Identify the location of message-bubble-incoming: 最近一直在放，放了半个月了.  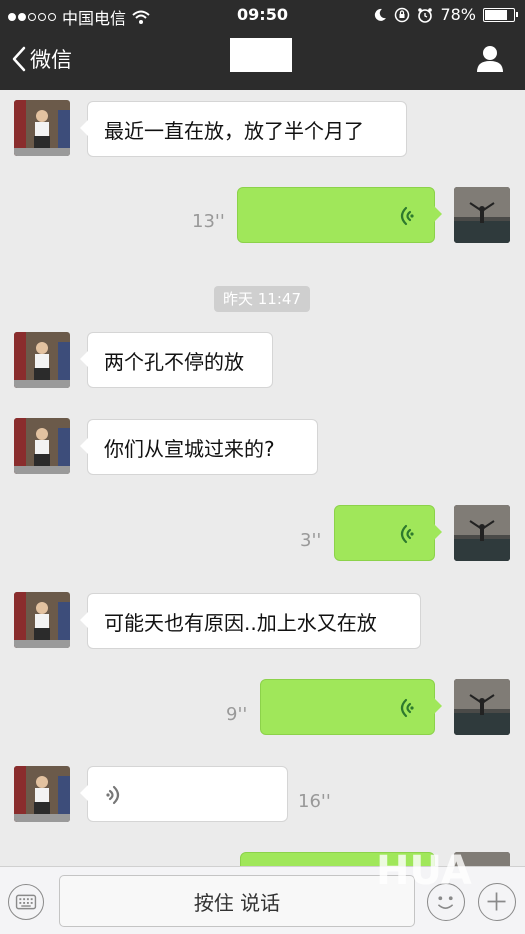
(243, 129).